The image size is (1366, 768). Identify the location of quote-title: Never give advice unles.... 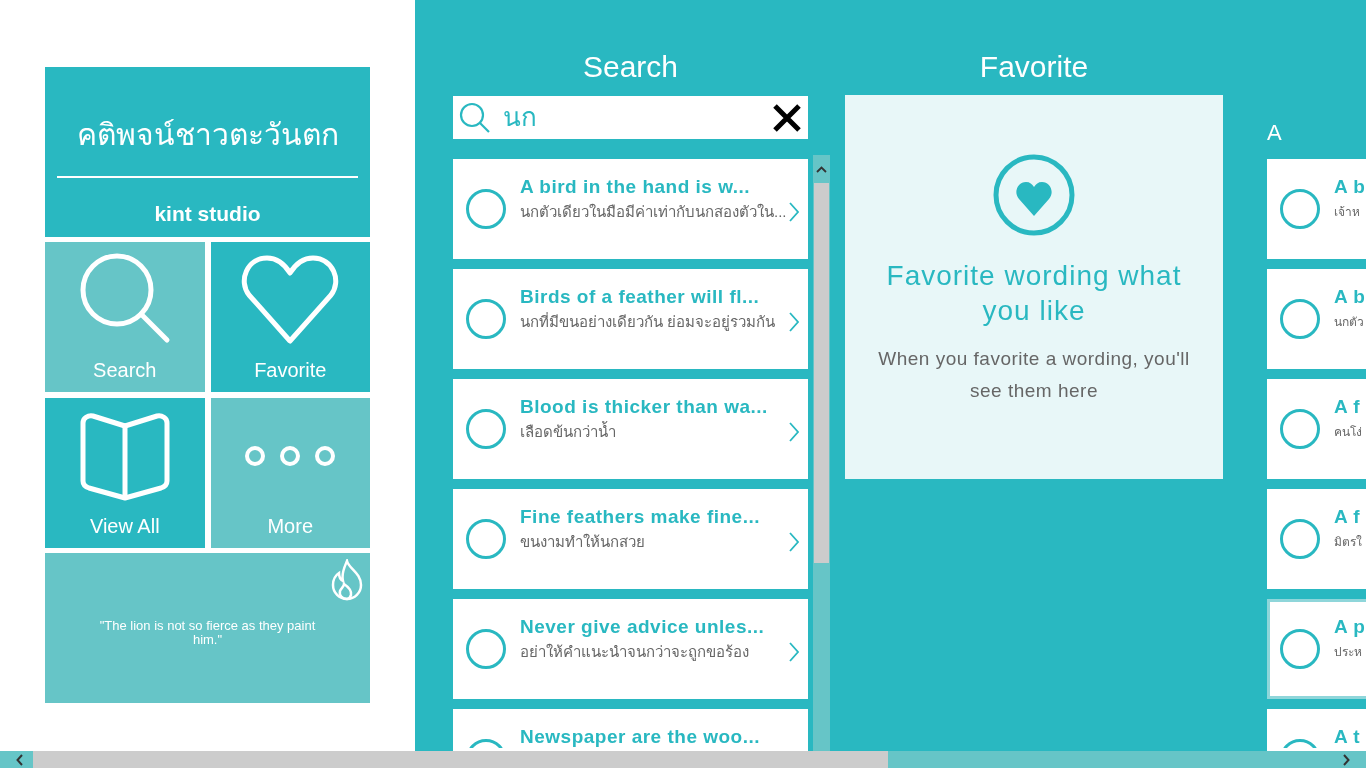
(643, 627).